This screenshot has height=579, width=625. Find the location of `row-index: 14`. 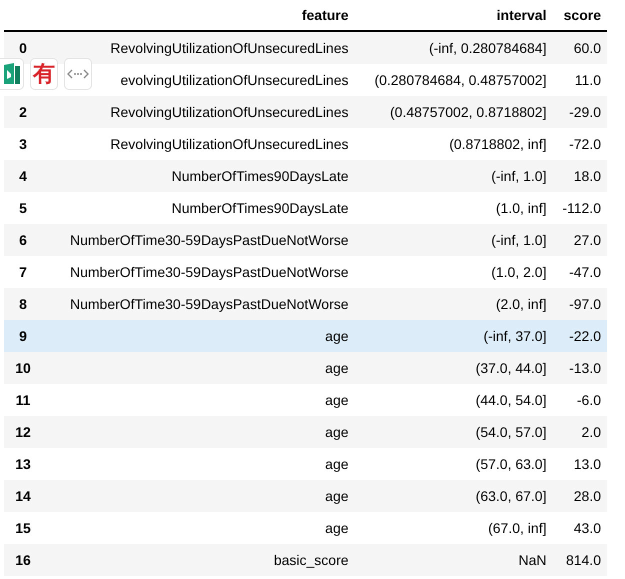

row-index: 14 is located at coordinates (23, 496).